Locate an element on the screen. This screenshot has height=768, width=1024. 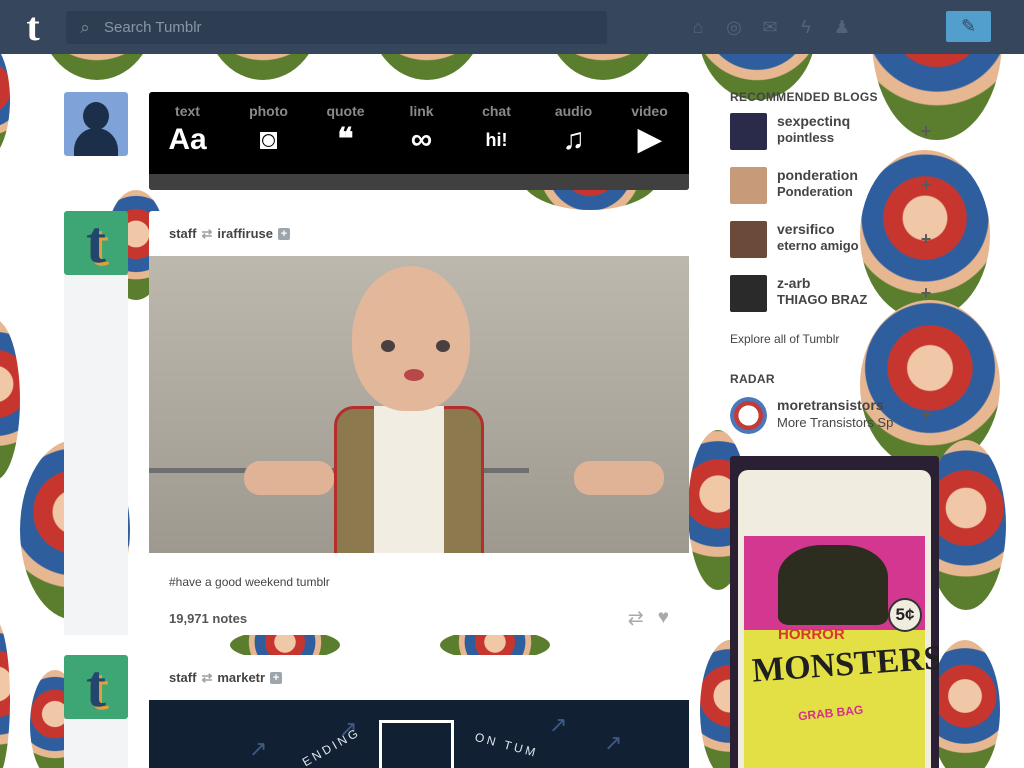
post-header: staff ⇄ marketr + is located at coordinates (419, 677).